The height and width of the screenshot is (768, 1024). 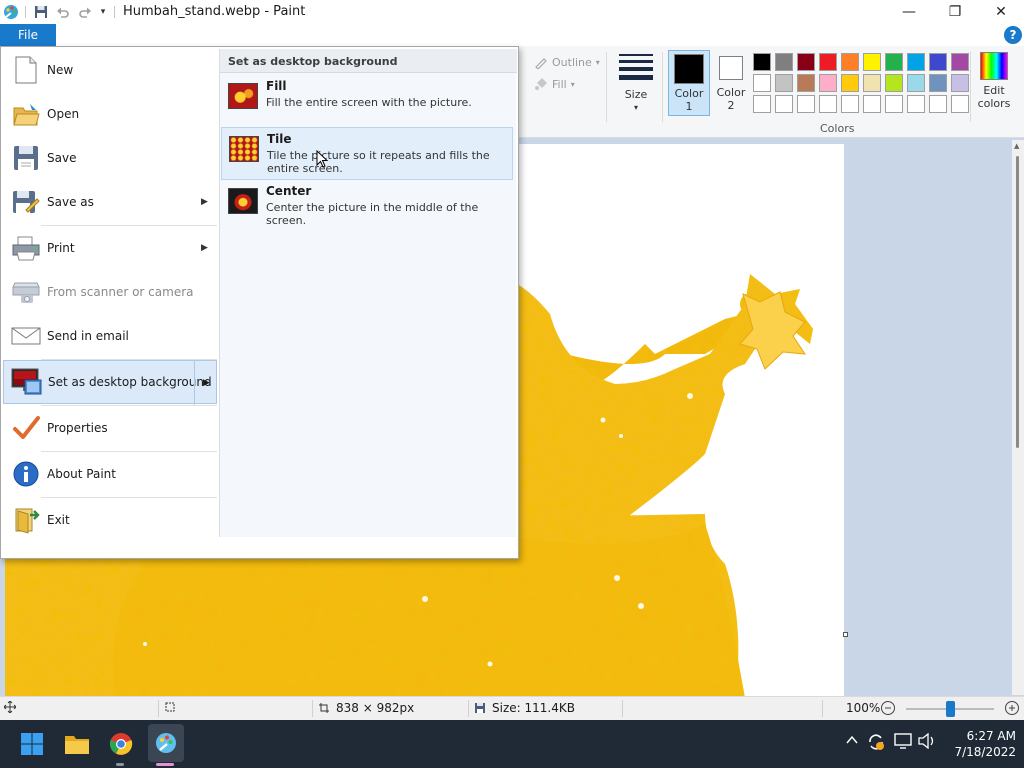 What do you see at coordinates (28, 35) in the screenshot?
I see `file-tab: File` at bounding box center [28, 35].